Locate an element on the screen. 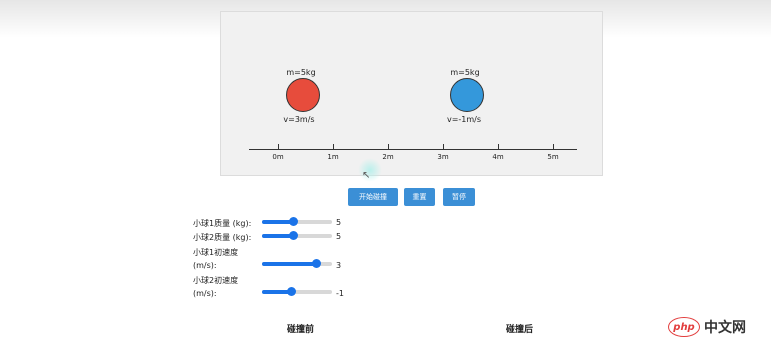  php-logo: php is located at coordinates (684, 327).